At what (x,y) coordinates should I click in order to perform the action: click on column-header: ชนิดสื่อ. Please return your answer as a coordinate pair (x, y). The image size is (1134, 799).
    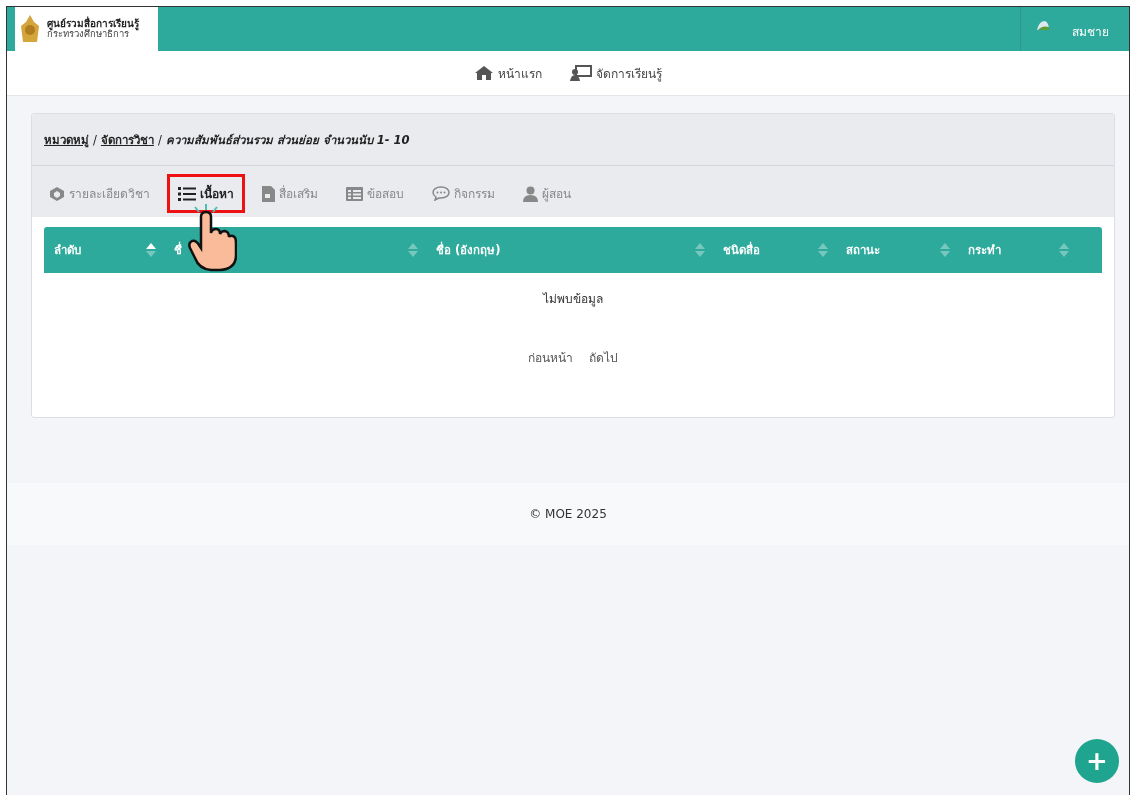
    Looking at the image, I should click on (774, 250).